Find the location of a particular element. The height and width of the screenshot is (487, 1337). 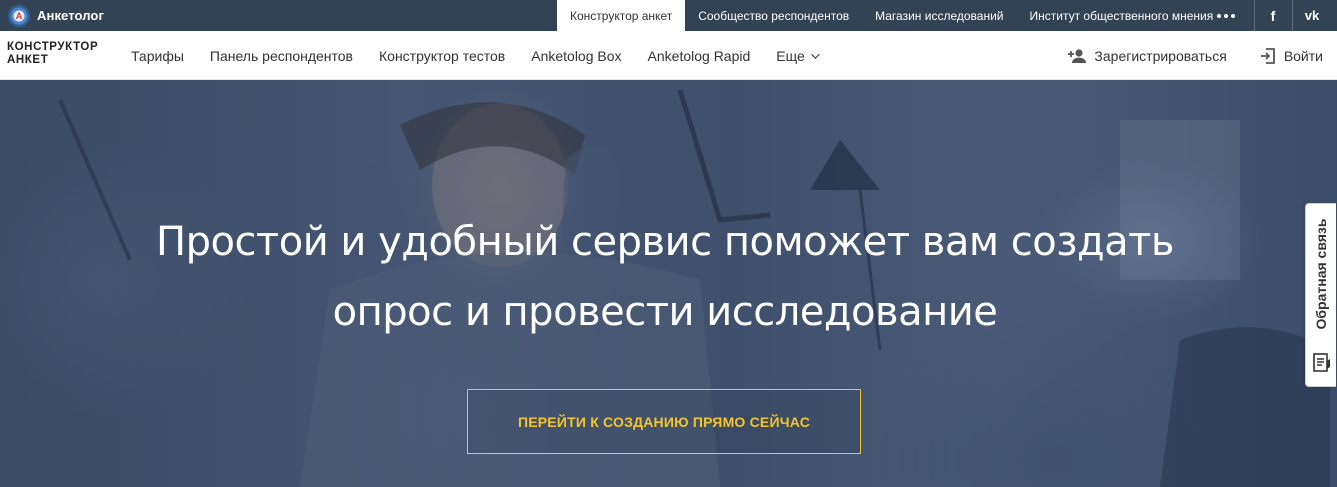

divider is located at coordinates (1292, 15).